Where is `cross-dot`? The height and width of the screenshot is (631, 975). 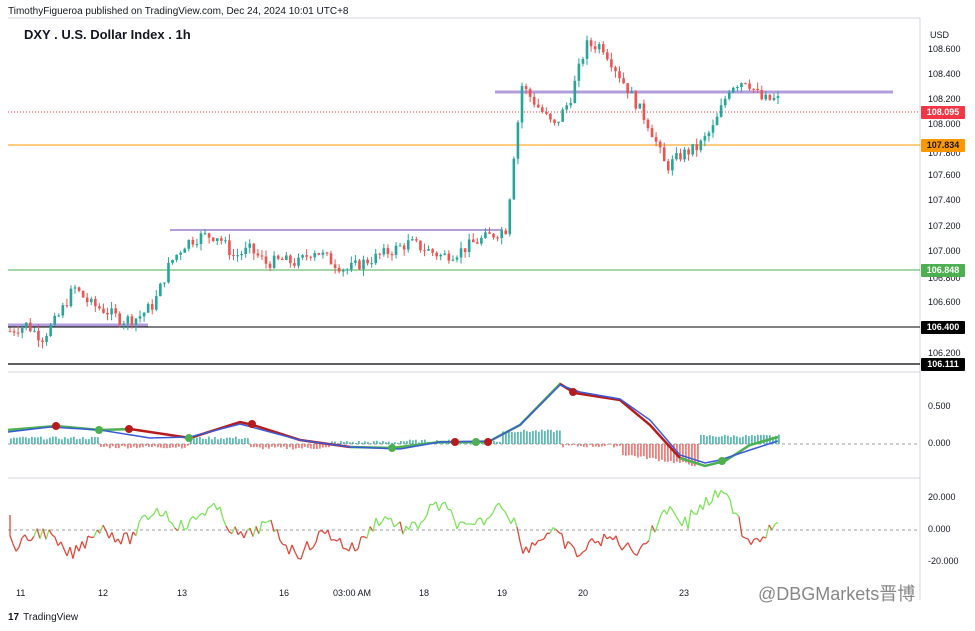
cross-dot is located at coordinates (488, 442).